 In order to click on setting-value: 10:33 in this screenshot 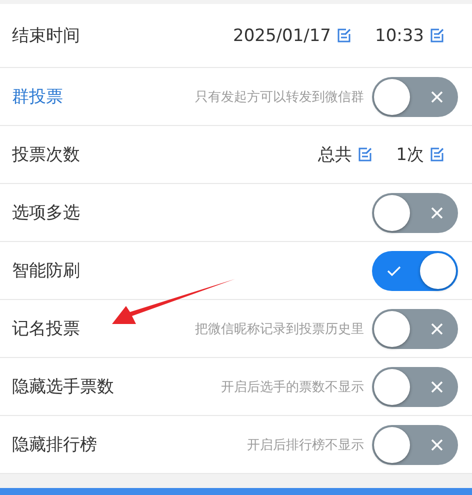, I will do `click(399, 36)`.